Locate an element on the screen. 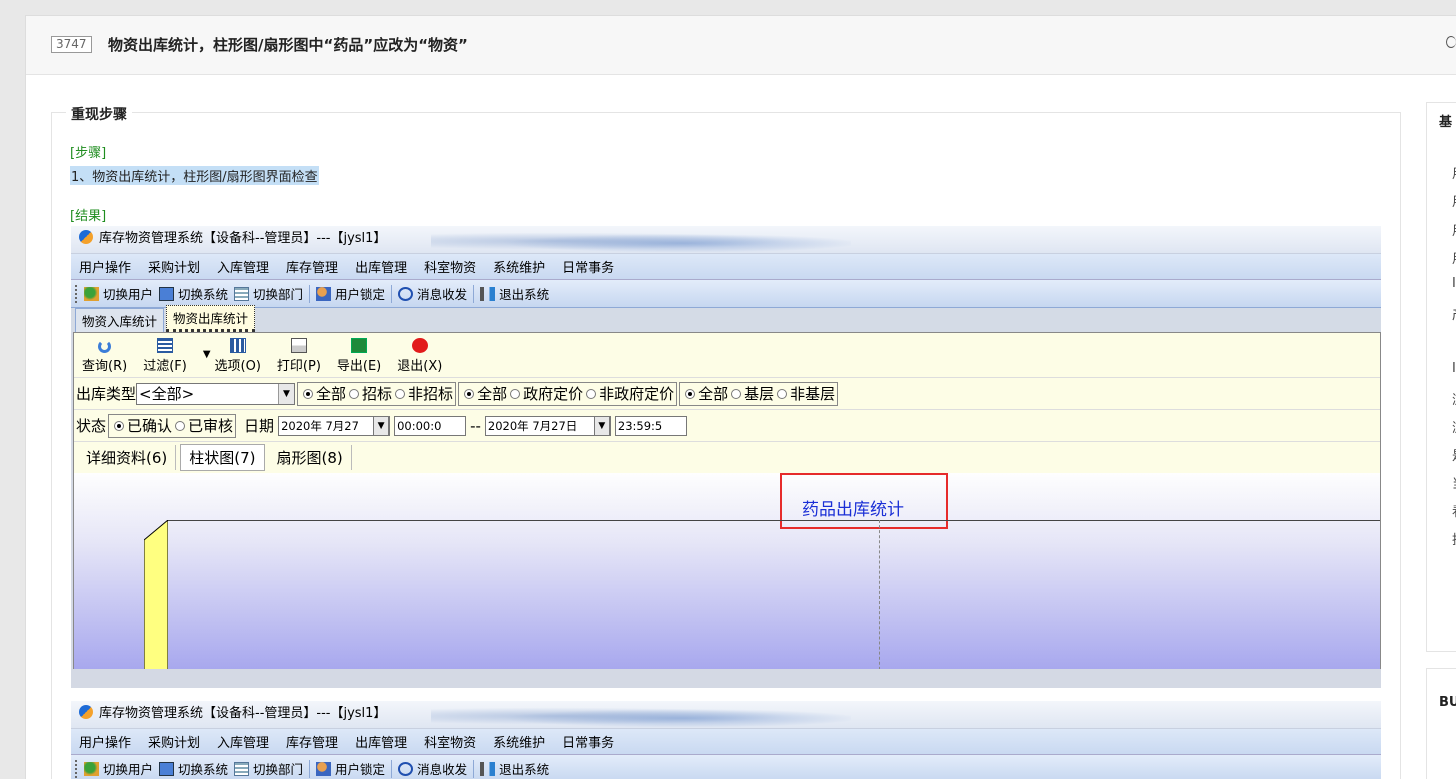 This screenshot has height=779, width=1456. tab-inbound-stats: 物资入库统计 is located at coordinates (120, 320).